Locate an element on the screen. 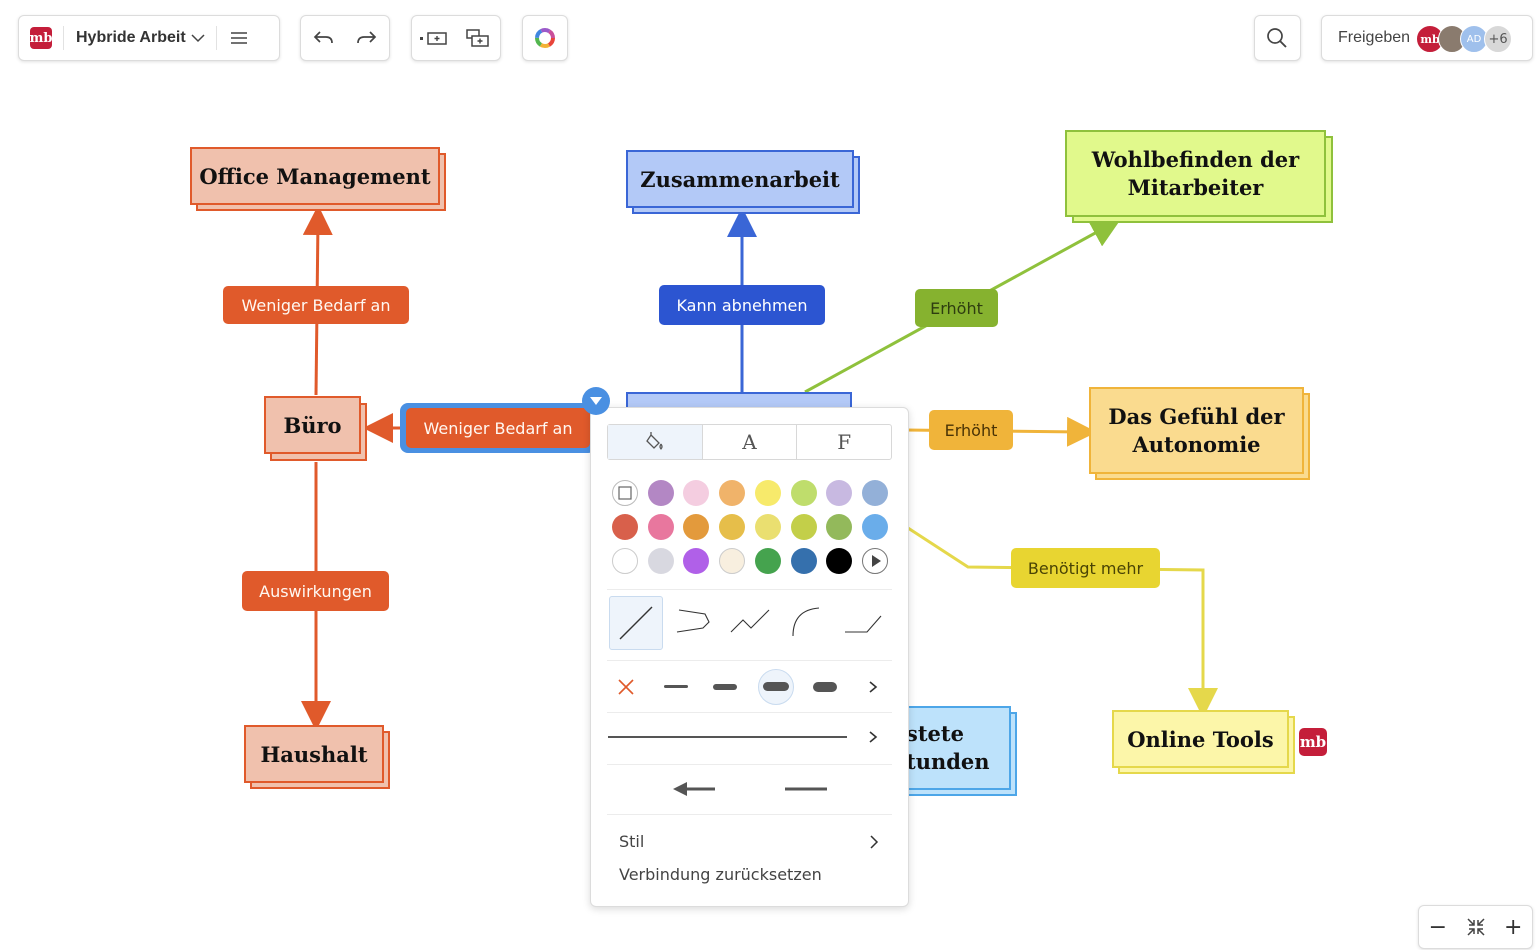 This screenshot has height=950, width=1536. zoom-toolbar: − + is located at coordinates (1475, 927).